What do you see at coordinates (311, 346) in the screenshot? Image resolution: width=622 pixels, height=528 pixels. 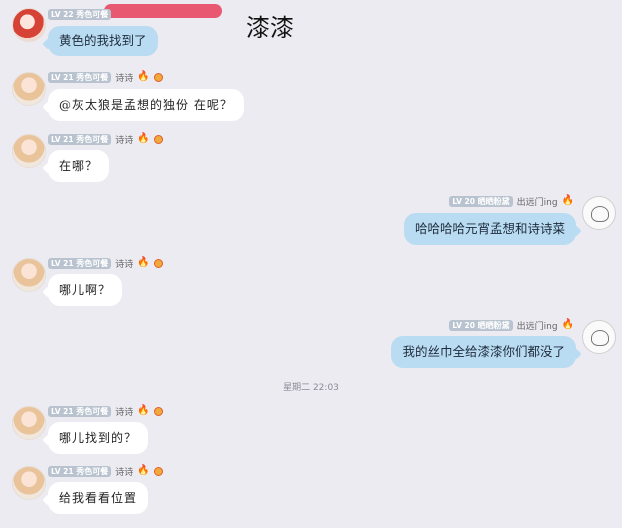 I see `message-row: LV 20 晒晒粉黛 出远门ing 🔥 我的丝巾全给漆漆你们都没了` at bounding box center [311, 346].